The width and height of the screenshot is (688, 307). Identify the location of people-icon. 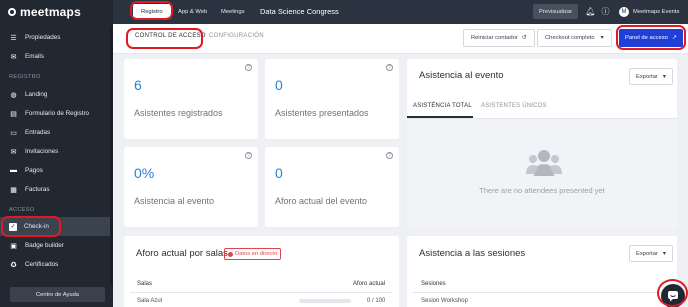
(544, 163).